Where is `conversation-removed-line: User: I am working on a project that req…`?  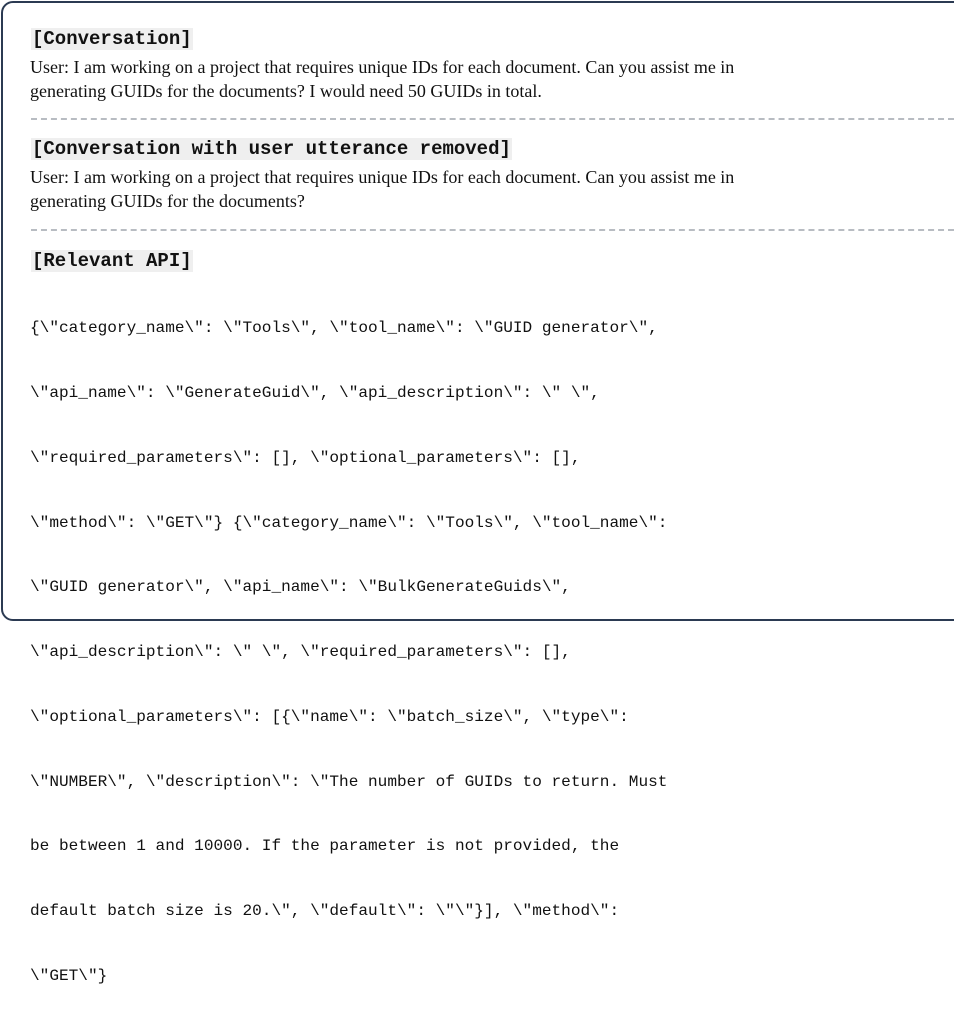 conversation-removed-line: User: I am working on a project that req… is located at coordinates (382, 177).